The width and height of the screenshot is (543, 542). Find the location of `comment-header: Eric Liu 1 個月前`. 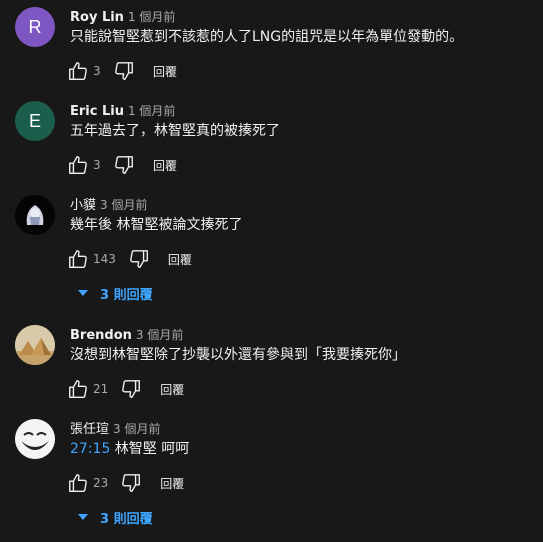

comment-header: Eric Liu 1 個月前 is located at coordinates (122, 110).